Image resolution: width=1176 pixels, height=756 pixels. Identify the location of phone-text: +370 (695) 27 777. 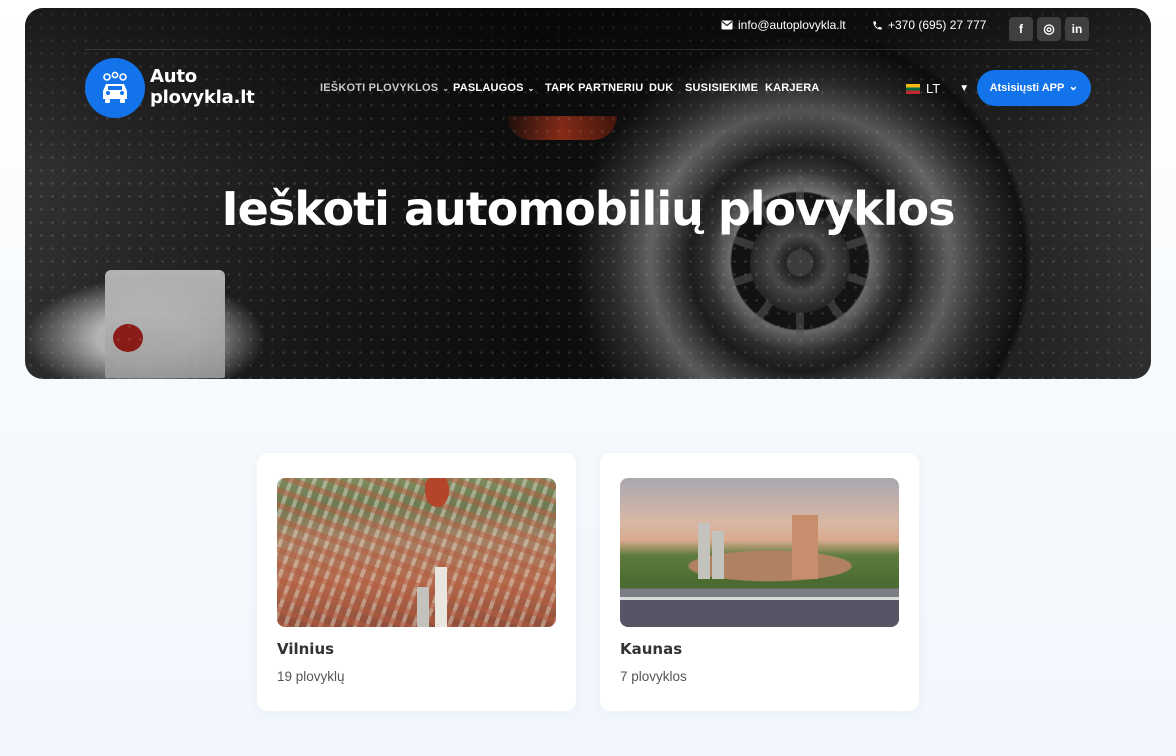
(937, 25).